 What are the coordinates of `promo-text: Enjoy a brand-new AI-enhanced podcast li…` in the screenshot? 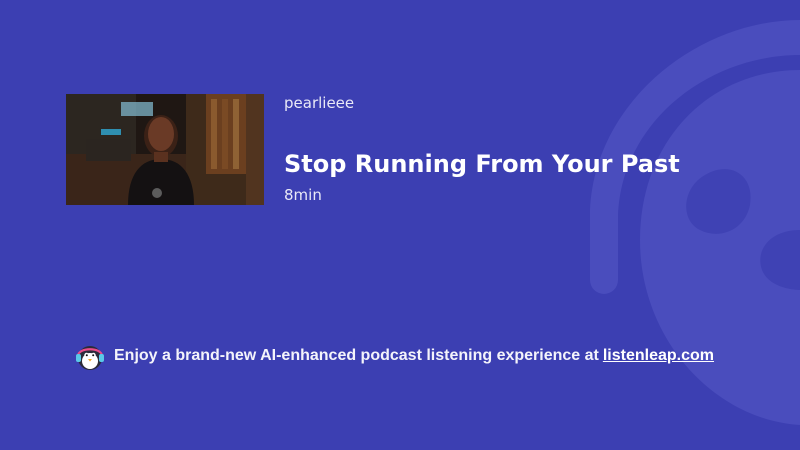 It's located at (356, 355).